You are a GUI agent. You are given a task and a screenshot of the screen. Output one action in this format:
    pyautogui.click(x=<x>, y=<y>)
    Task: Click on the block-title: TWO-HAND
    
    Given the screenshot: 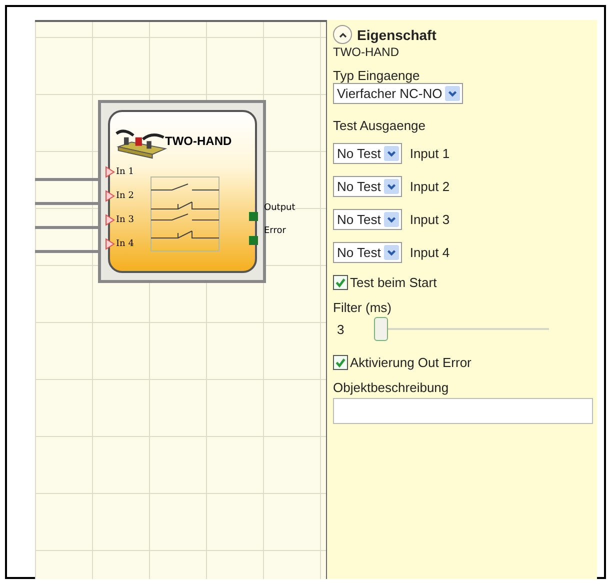 What is the action you would take?
    pyautogui.click(x=198, y=141)
    